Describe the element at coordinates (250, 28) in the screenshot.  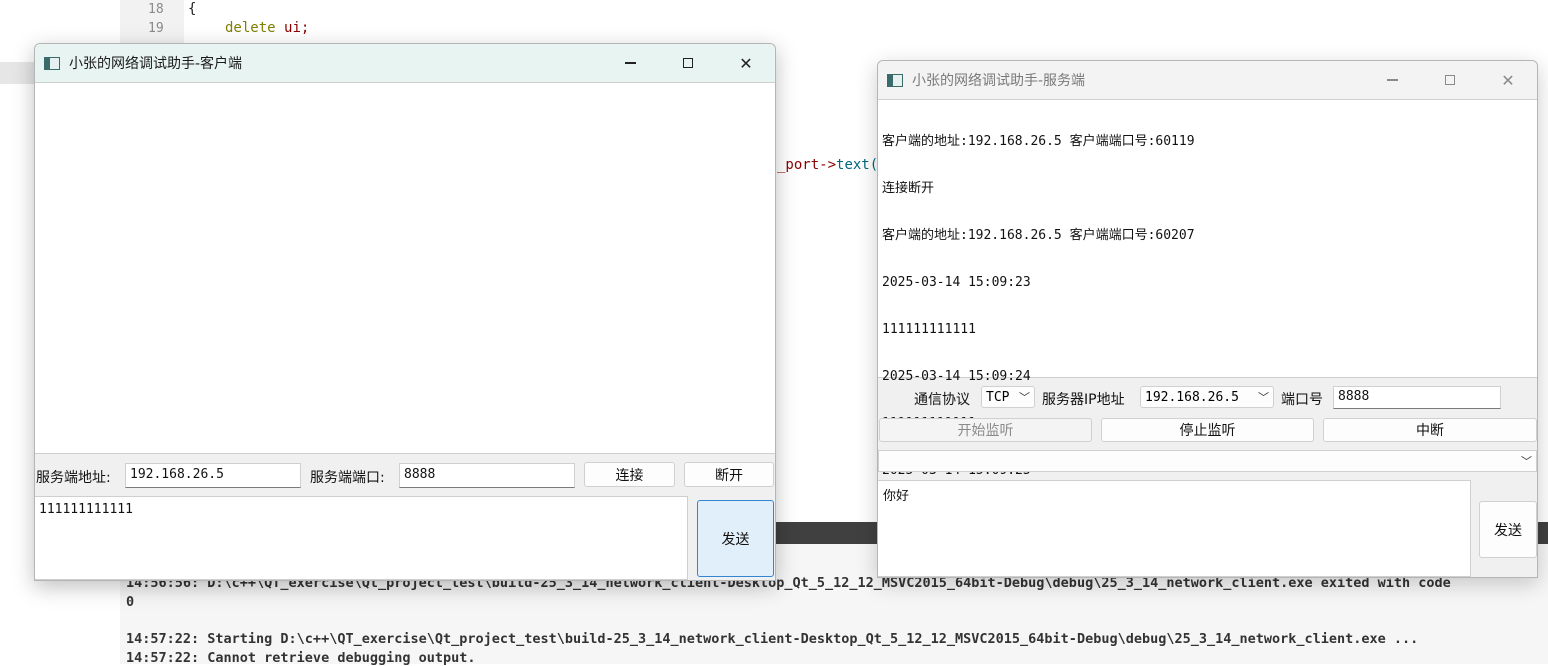
I see `code-keyword: delete` at that location.